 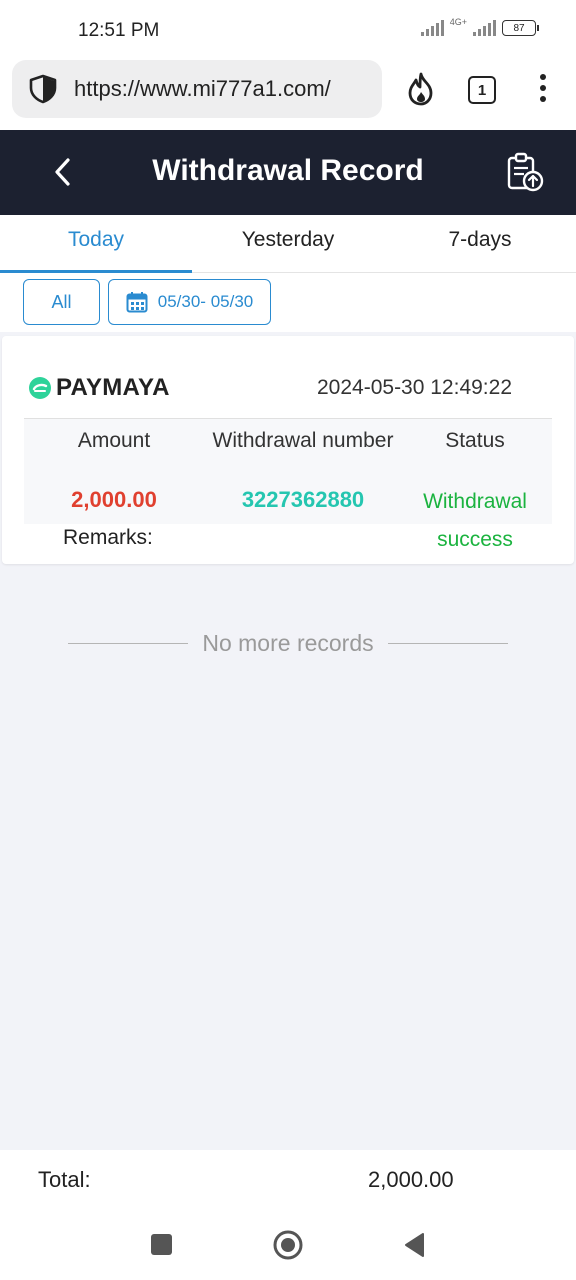 What do you see at coordinates (447, 643) in the screenshot?
I see `divider-right` at bounding box center [447, 643].